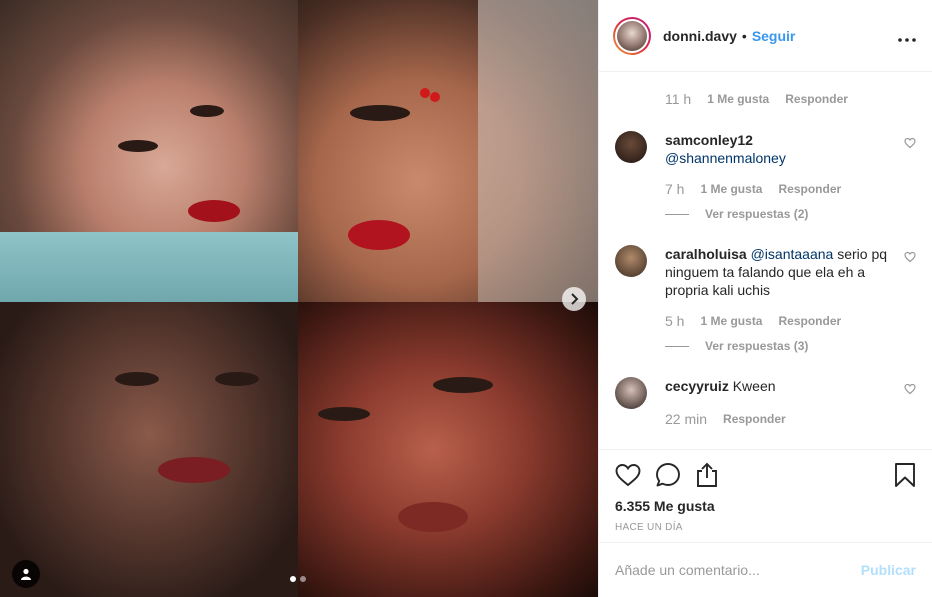  Describe the element at coordinates (678, 99) in the screenshot. I see `comment-time: 11 h` at that location.